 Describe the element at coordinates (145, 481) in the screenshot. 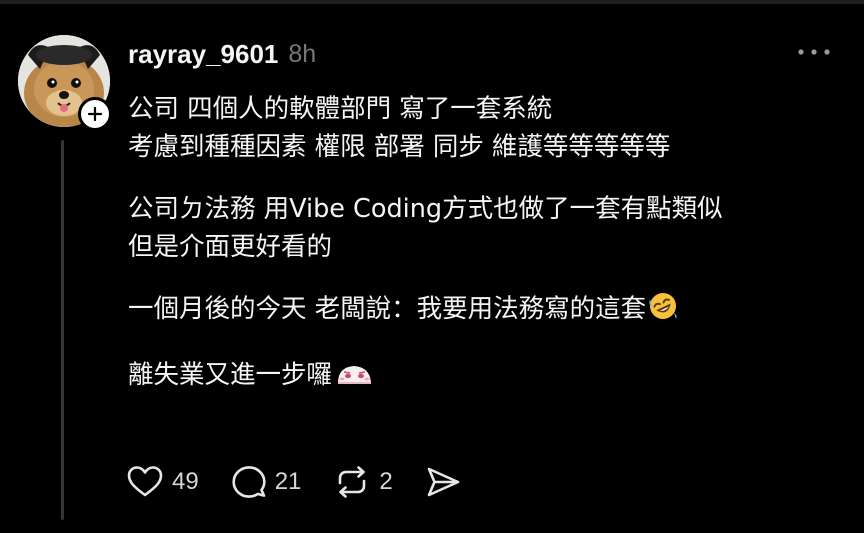

I see `heart-icon` at that location.